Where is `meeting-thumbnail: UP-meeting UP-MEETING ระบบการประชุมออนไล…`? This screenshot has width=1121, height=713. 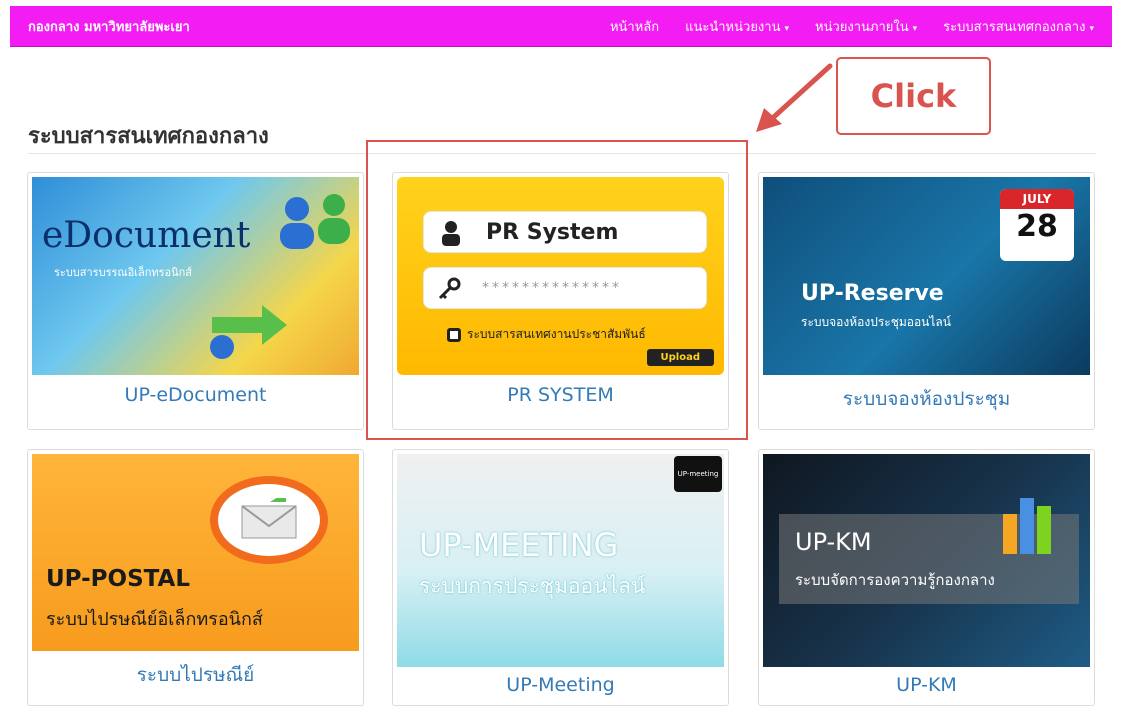 meeting-thumbnail: UP-meeting UP-MEETING ระบบการประชุมออนไล… is located at coordinates (560, 560).